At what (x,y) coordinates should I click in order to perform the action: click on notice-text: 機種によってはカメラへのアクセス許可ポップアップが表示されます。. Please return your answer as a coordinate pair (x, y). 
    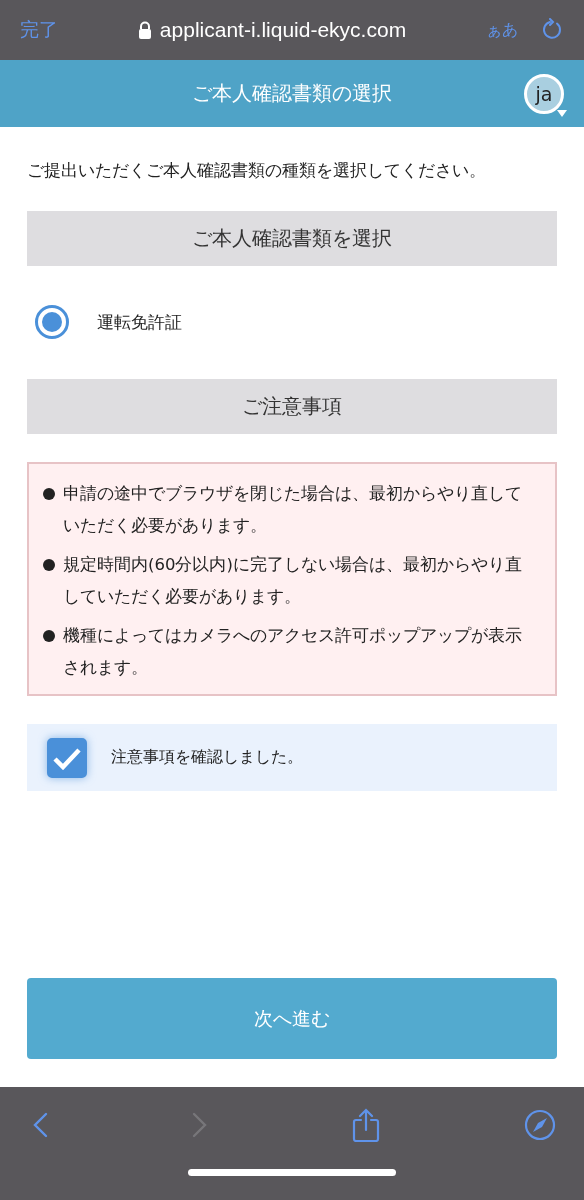
    Looking at the image, I should click on (293, 652).